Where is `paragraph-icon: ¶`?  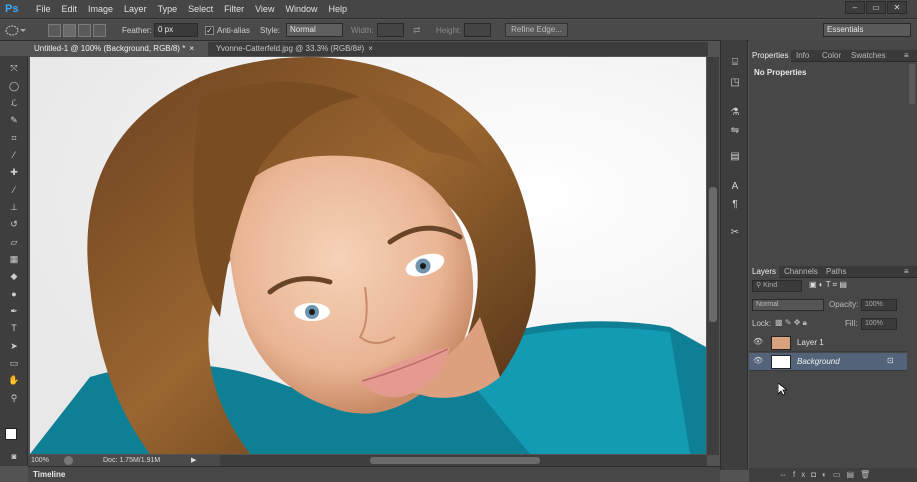 paragraph-icon: ¶ is located at coordinates (735, 204).